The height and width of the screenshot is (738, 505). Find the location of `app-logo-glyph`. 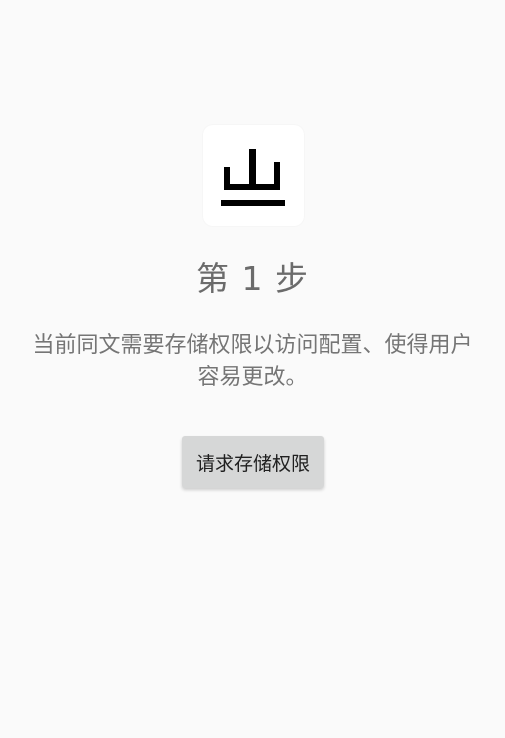

app-logo-glyph is located at coordinates (253, 177).